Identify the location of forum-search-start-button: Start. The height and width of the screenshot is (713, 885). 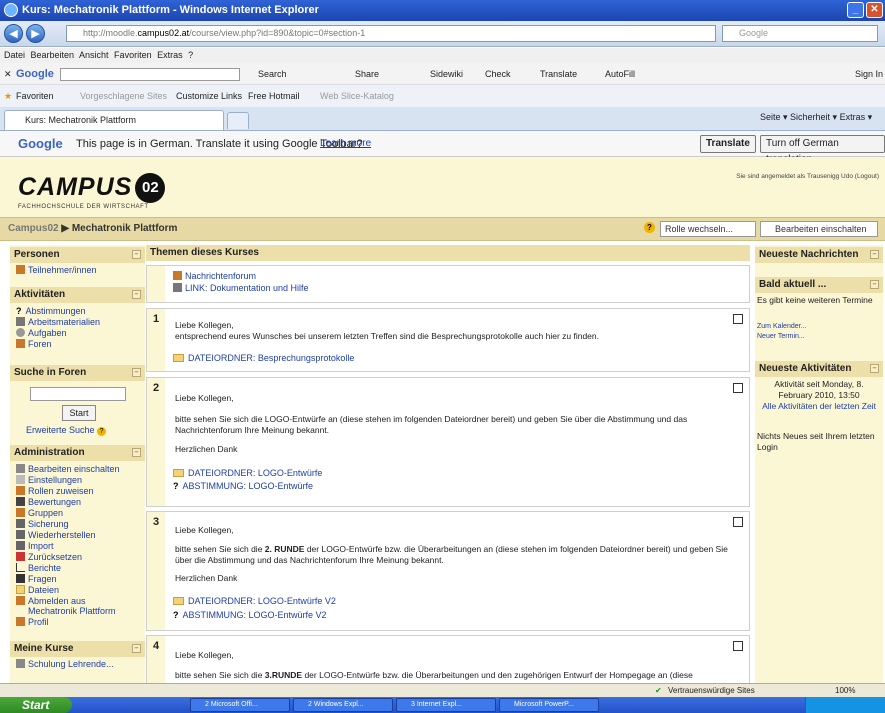
(79, 413).